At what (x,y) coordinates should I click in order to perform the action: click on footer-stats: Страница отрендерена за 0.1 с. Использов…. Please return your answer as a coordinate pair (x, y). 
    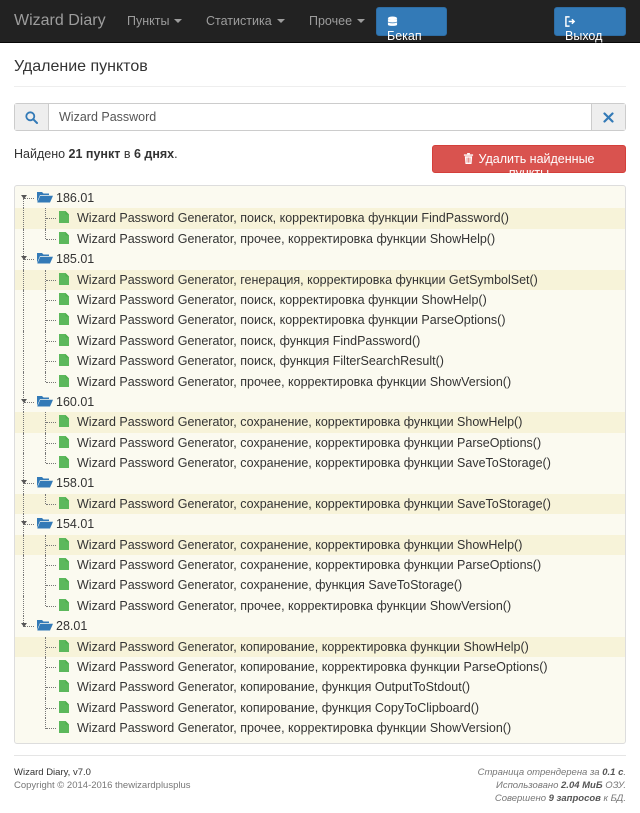
    Looking at the image, I should click on (552, 785).